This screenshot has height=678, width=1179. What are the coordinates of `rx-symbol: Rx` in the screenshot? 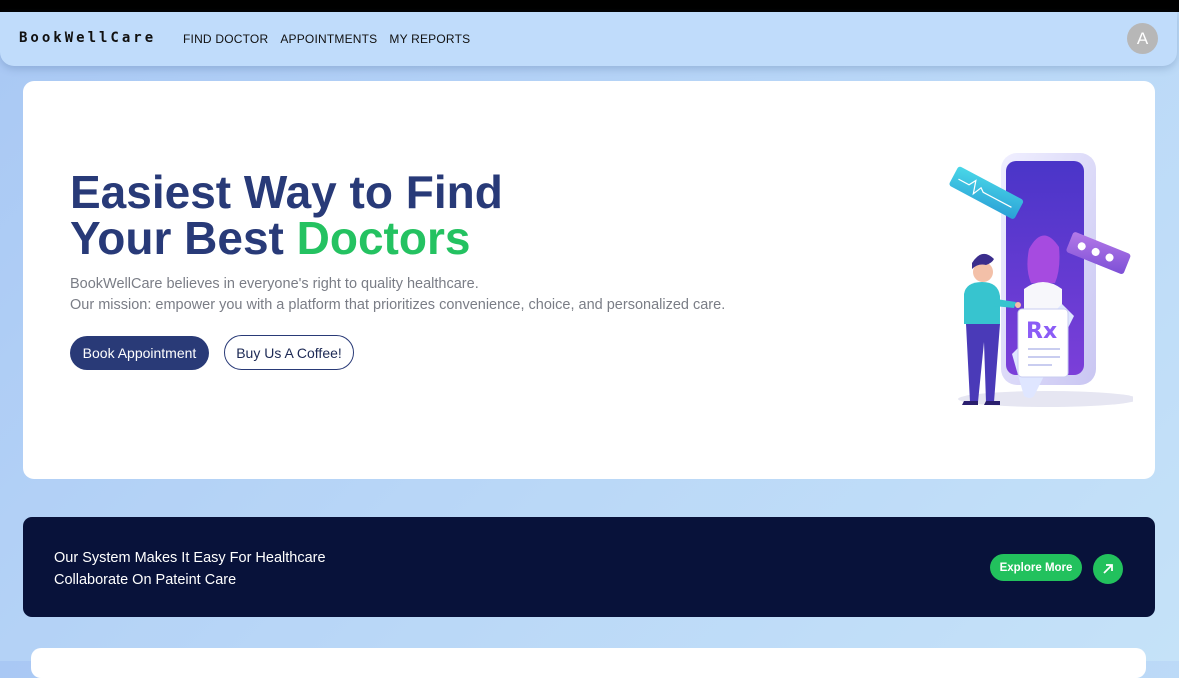 It's located at (1041, 331).